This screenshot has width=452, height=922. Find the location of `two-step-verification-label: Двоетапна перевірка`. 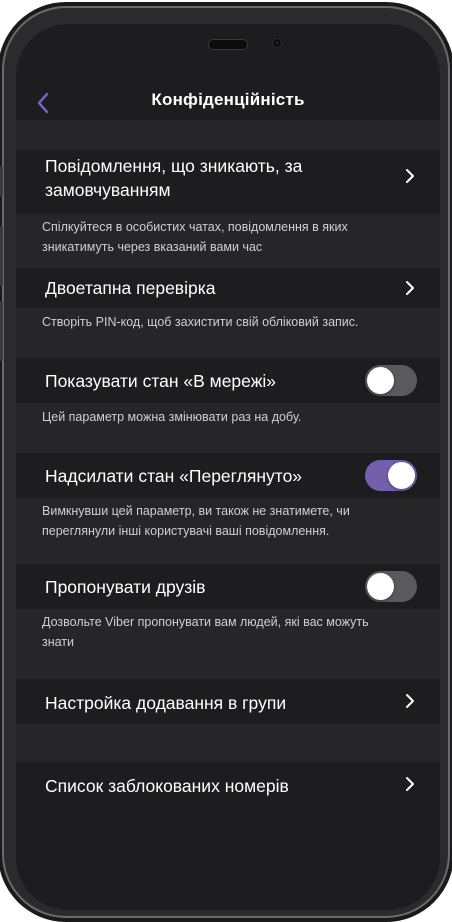

two-step-verification-label: Двоетапна перевірка is located at coordinates (130, 288).